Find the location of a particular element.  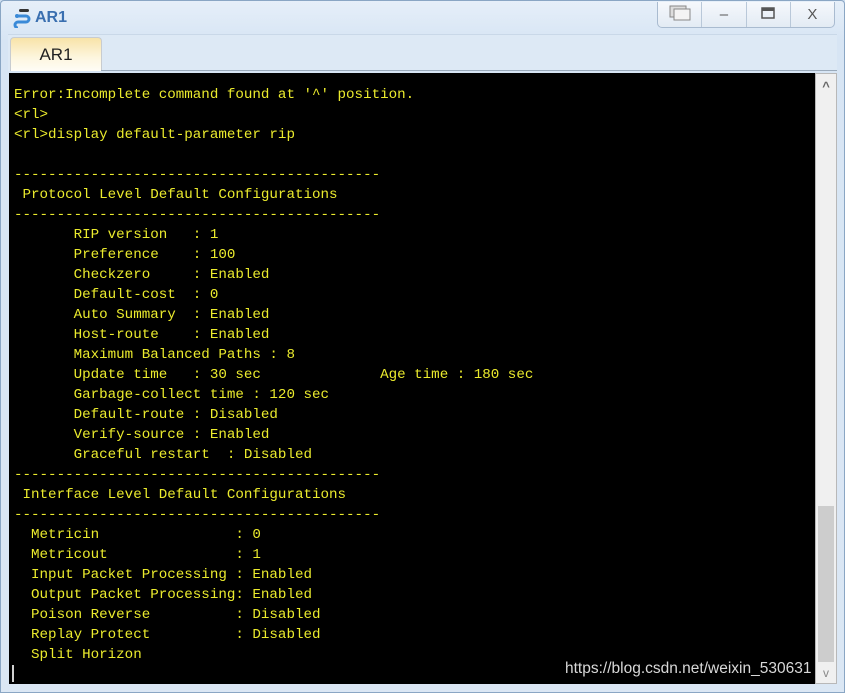

restore-windows-icon is located at coordinates (680, 15).